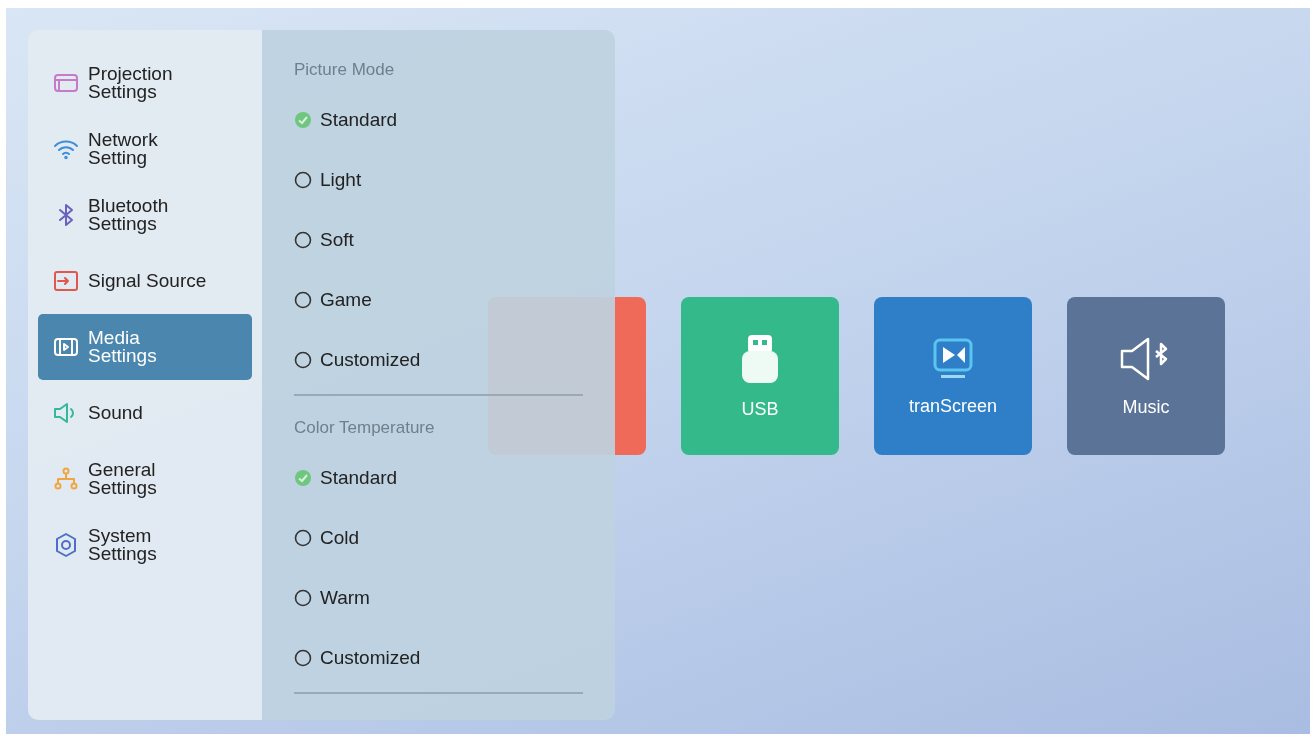 The image size is (1316, 742). Describe the element at coordinates (438, 538) in the screenshot. I see `radio-option: Cold` at that location.